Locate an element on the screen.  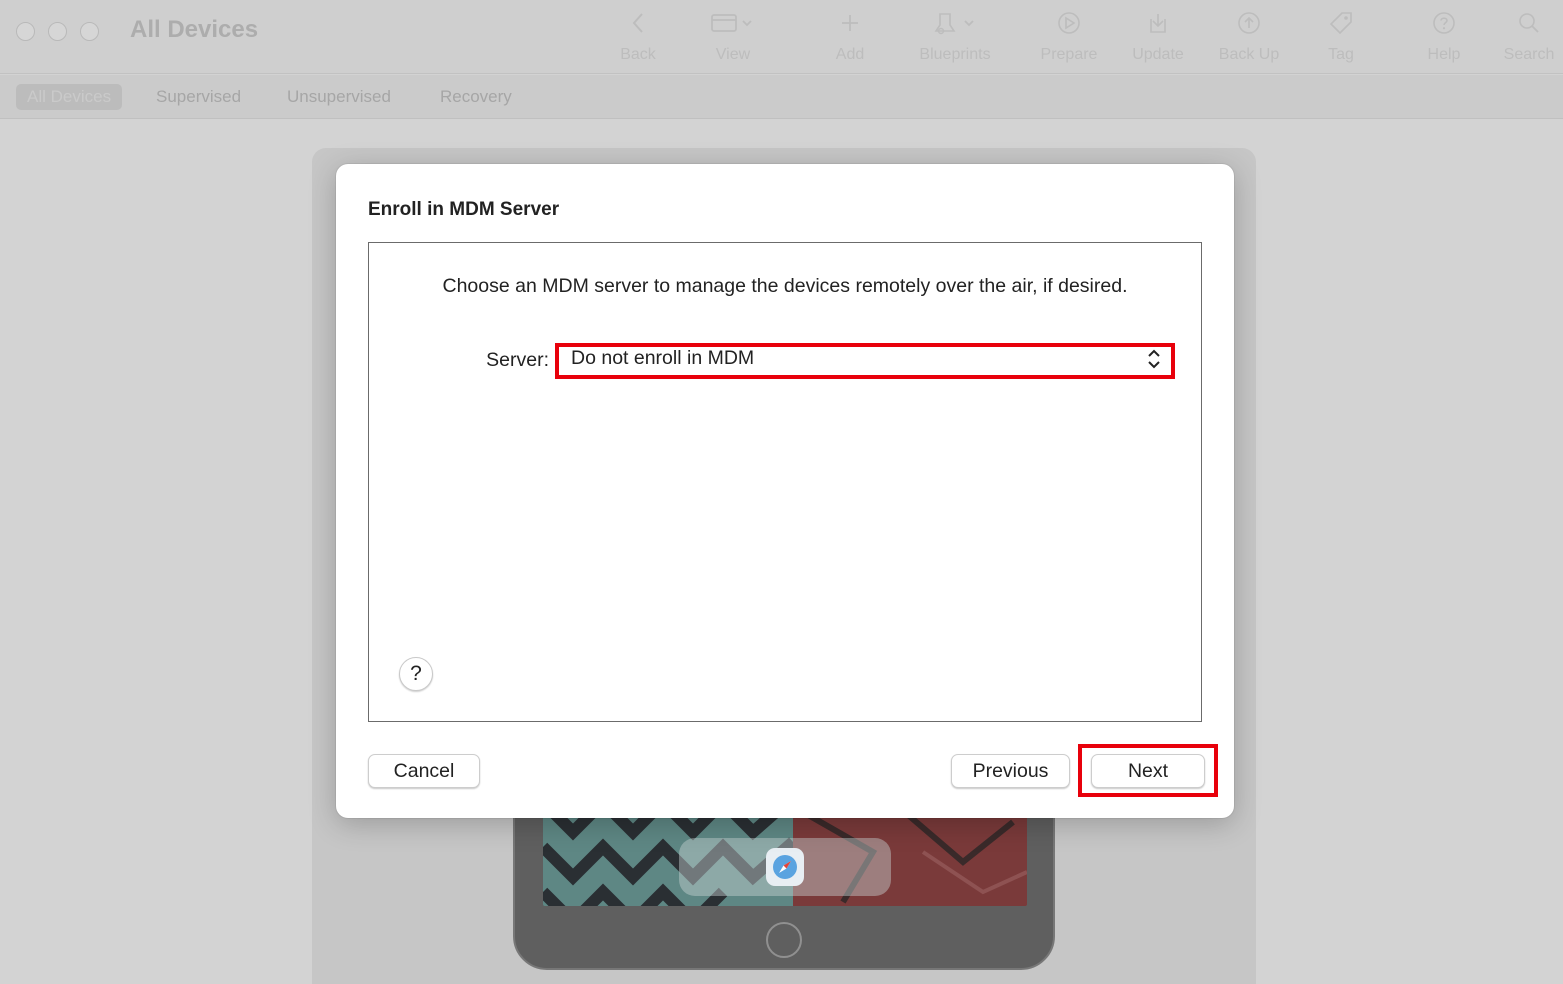
toolbar-label: Back Up is located at coordinates (1249, 54).